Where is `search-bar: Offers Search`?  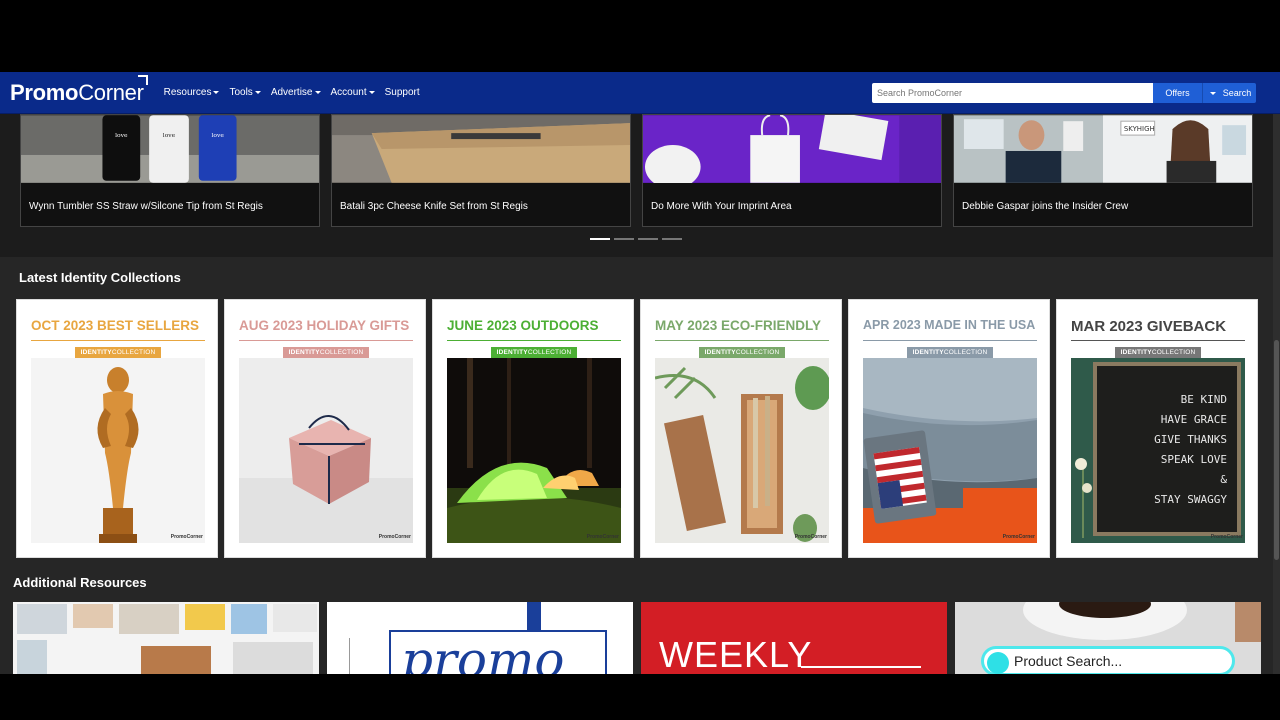 search-bar: Offers Search is located at coordinates (1064, 93).